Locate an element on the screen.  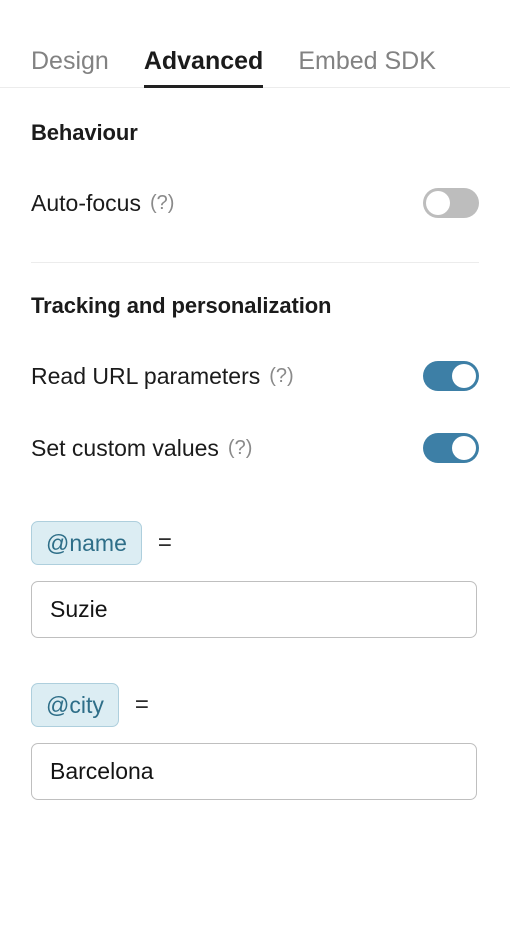
setting-row-read-url-parameters: Read URL parameters (?) is located at coordinates (255, 376).